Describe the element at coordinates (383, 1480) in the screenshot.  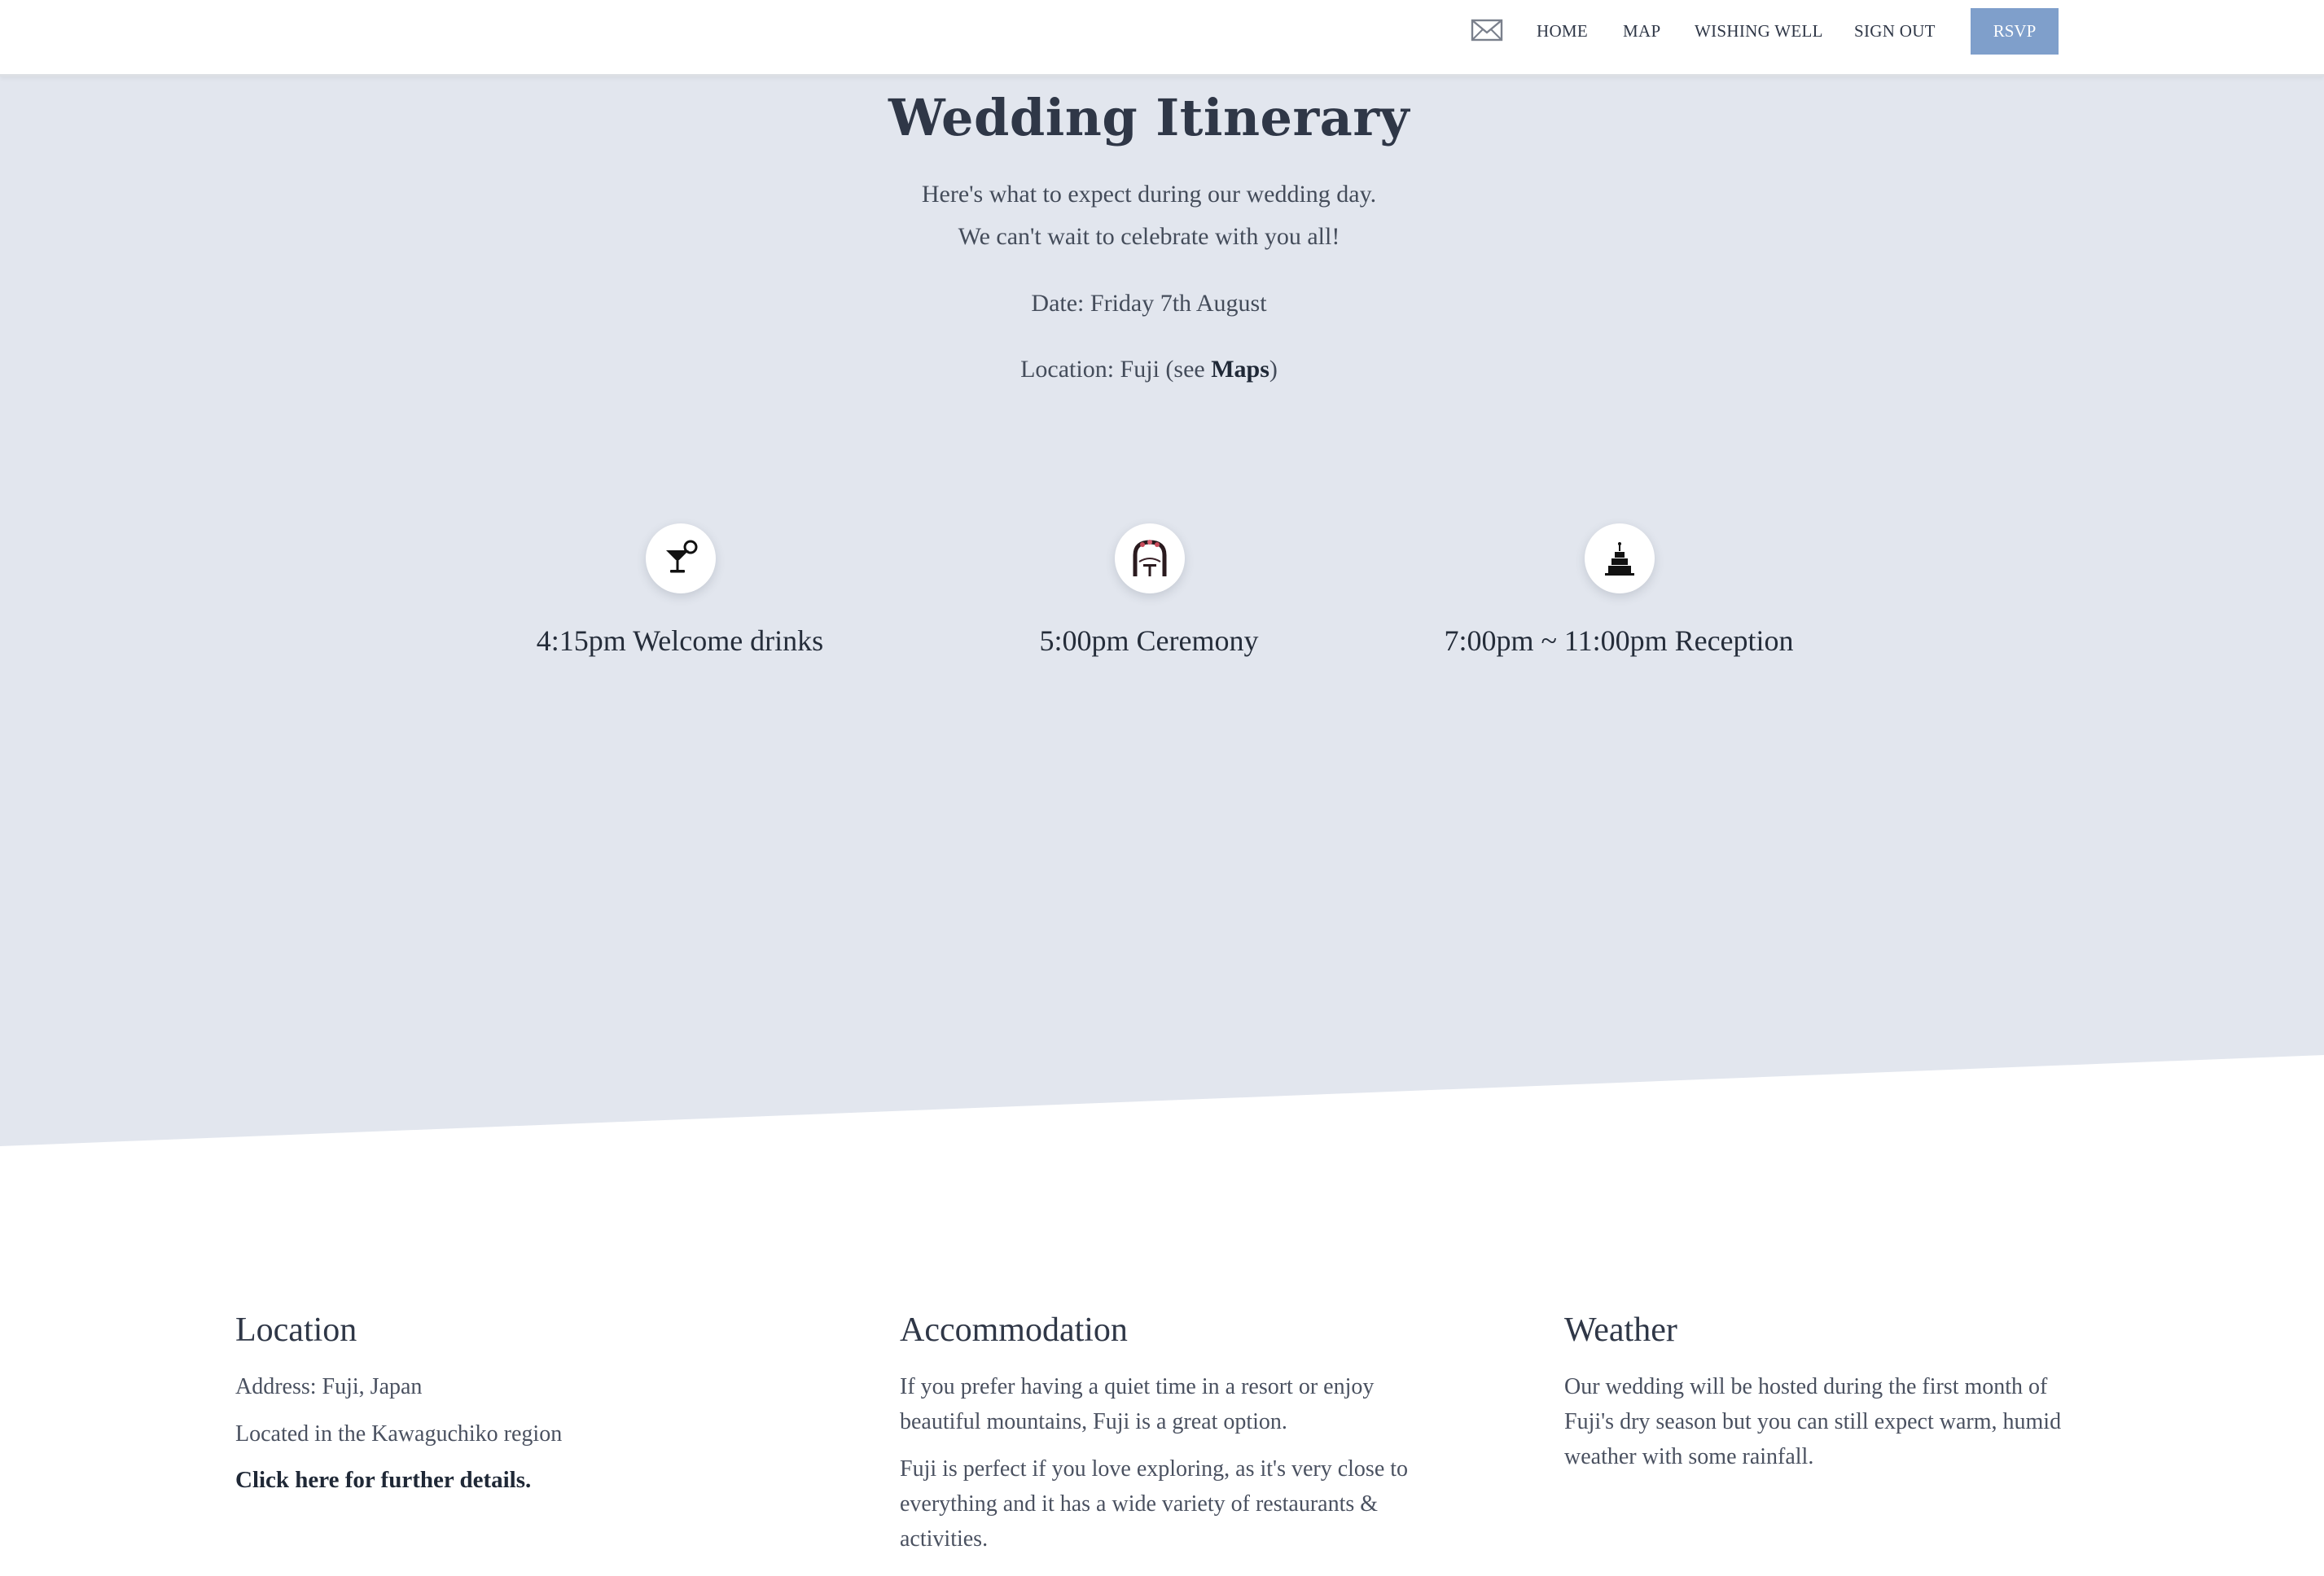
I see `further-details-link: Click here for further details.` at that location.